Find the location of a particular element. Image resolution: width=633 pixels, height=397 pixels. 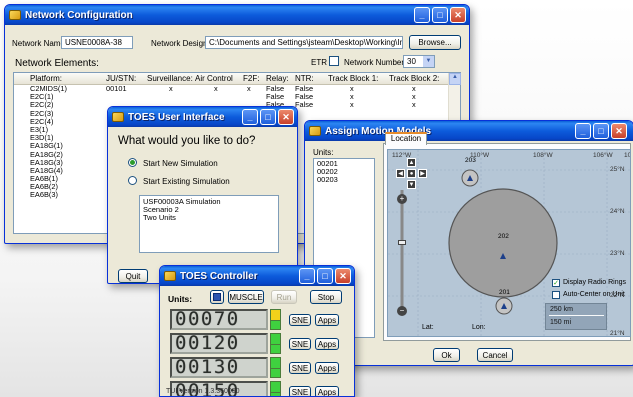

start-existing-label: Start Existing Simulation is located at coordinates (186, 181).